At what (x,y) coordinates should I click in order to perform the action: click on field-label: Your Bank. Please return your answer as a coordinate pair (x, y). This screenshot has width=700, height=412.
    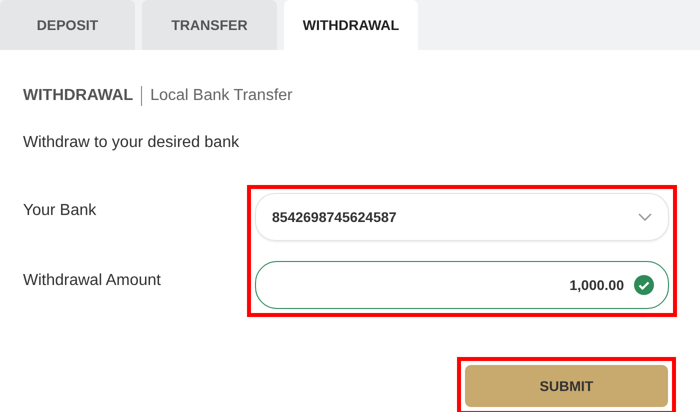
    Looking at the image, I should click on (59, 211).